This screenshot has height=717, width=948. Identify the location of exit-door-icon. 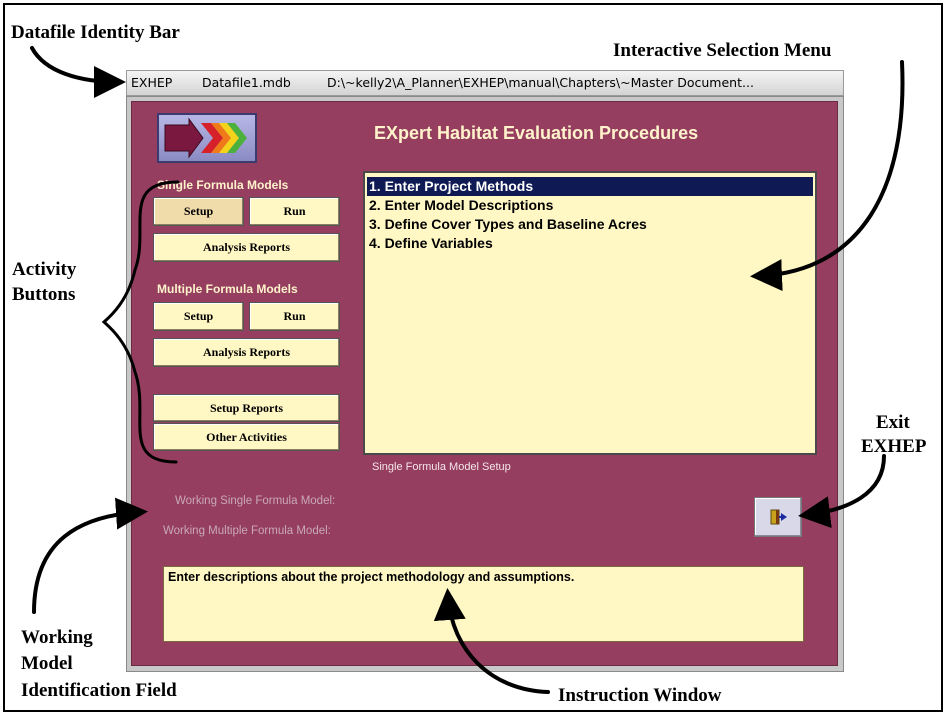
(778, 517).